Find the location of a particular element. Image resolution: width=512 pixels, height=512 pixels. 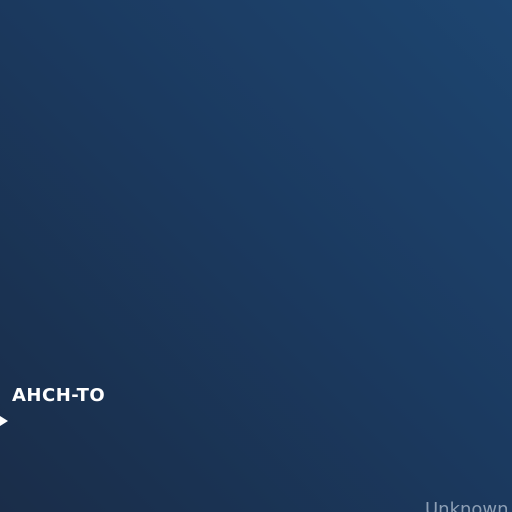

planet-label: AHCH-TO is located at coordinates (58, 395).